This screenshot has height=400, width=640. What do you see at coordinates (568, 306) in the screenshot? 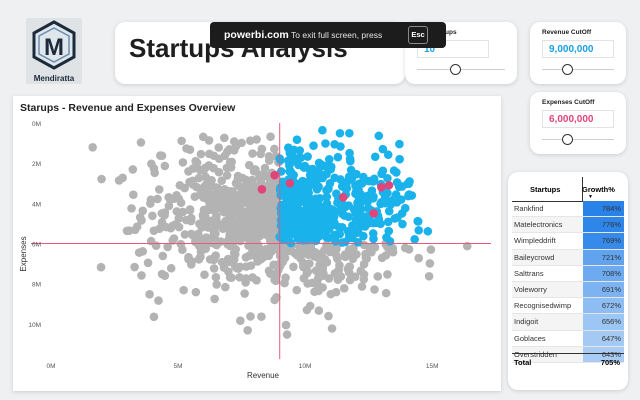
I see `table-row: Recognisedwimp 672%` at bounding box center [568, 306].